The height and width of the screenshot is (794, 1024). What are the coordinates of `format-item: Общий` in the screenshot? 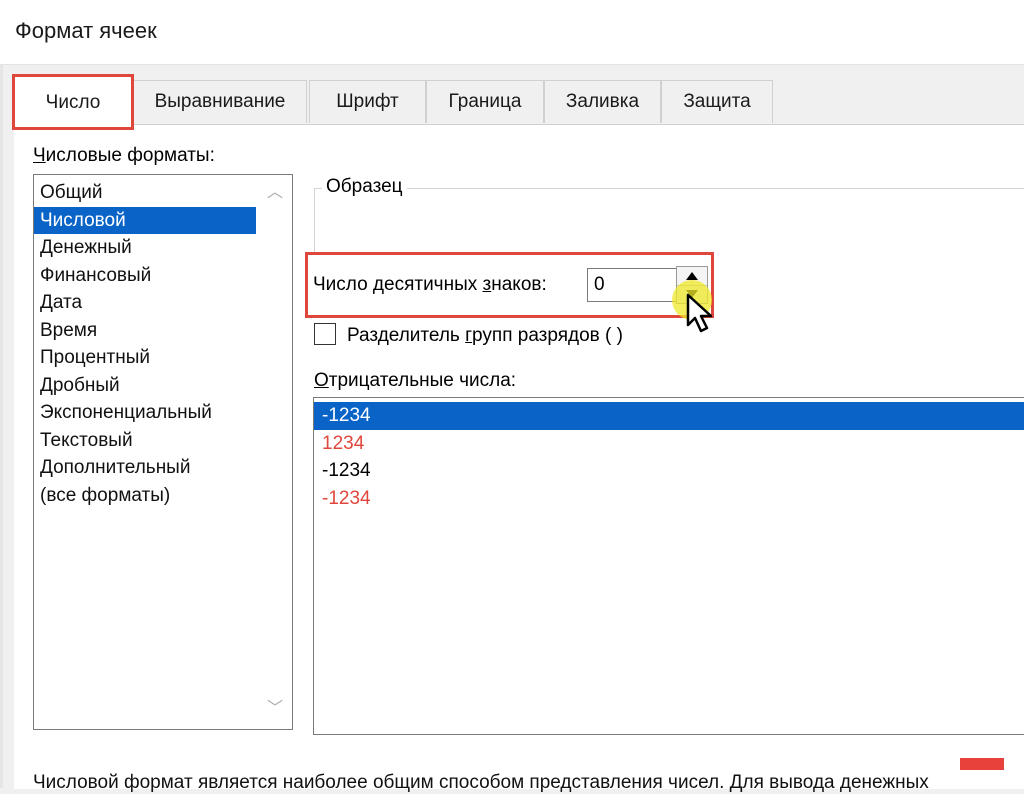 It's located at (145, 193).